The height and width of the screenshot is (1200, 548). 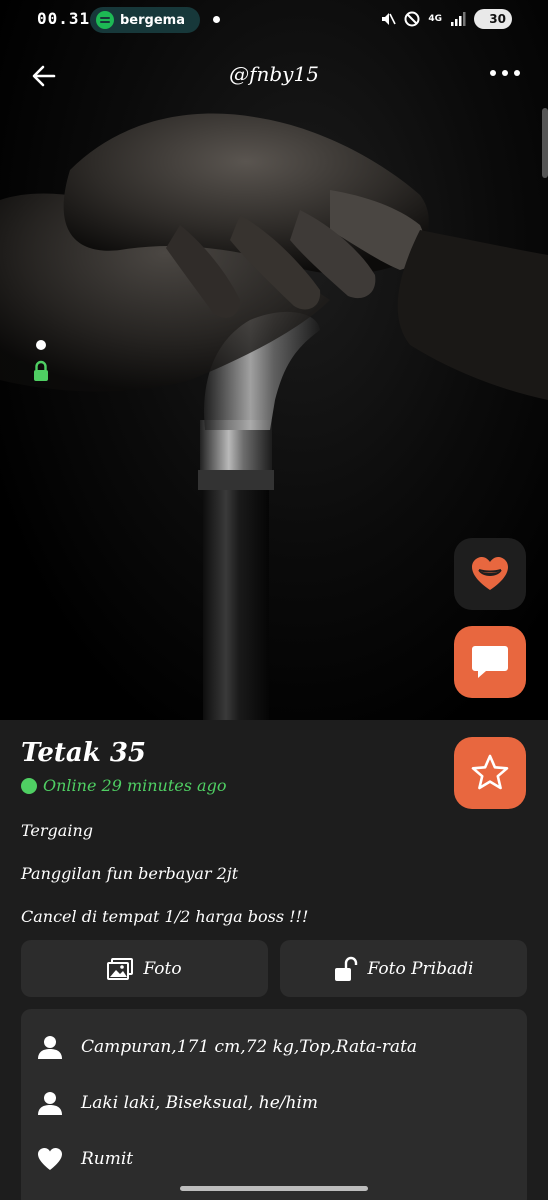 I want to click on signal-icon, so click(x=458, y=19).